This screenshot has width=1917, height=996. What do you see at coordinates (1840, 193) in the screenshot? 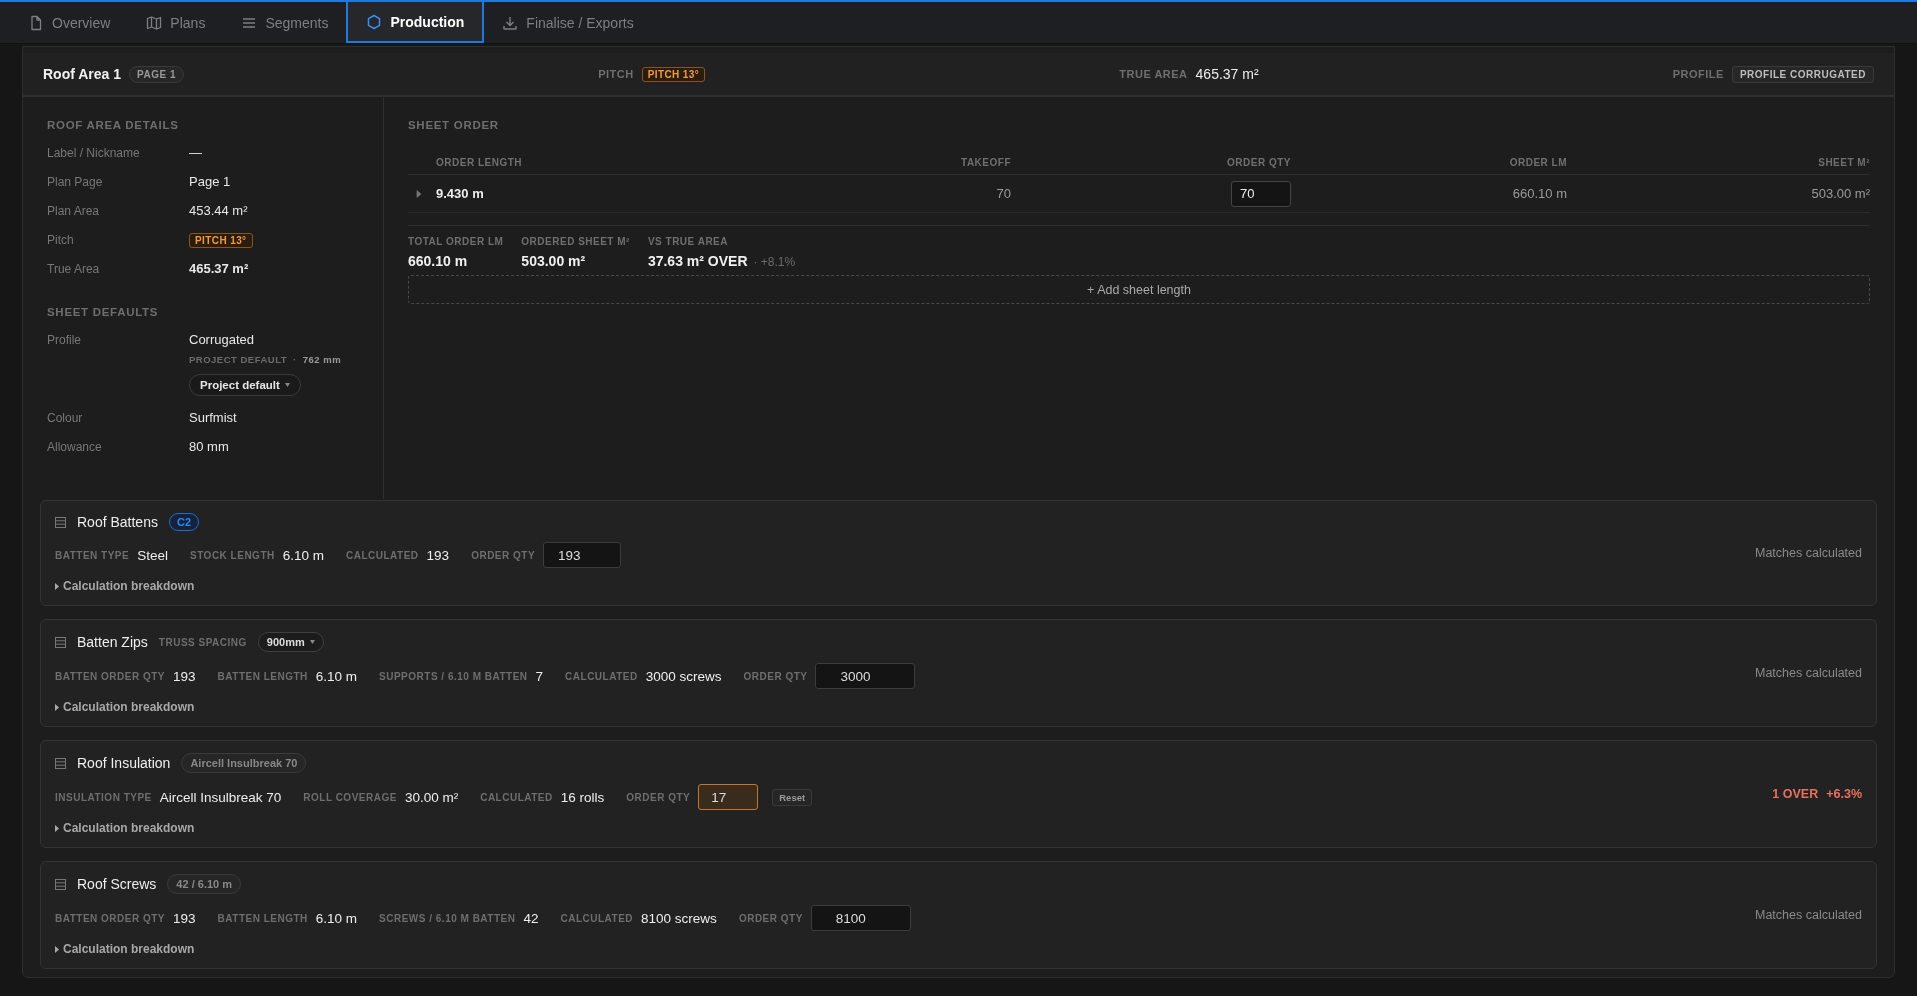
I see `table-cell: 503.00 m²` at bounding box center [1840, 193].